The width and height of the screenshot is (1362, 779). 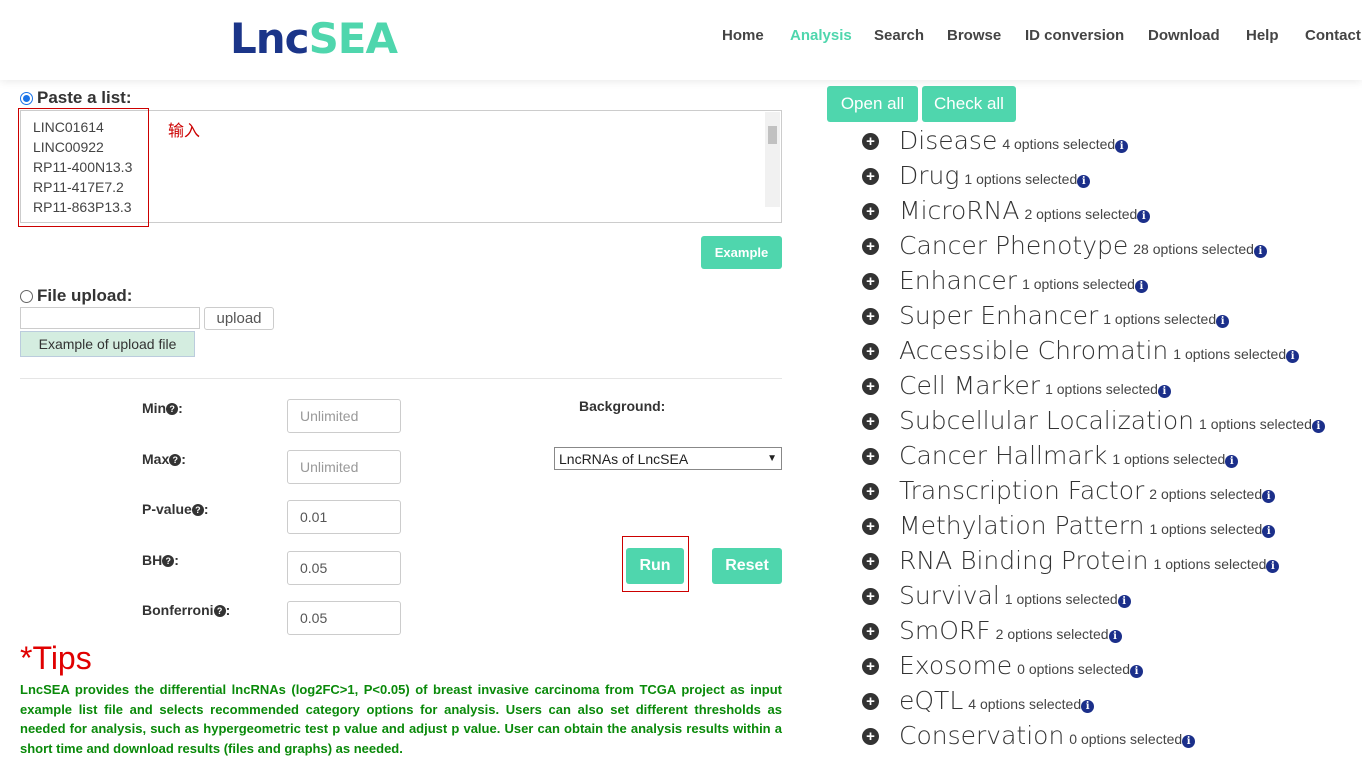 I want to click on nav-search: Search, so click(x=899, y=35).